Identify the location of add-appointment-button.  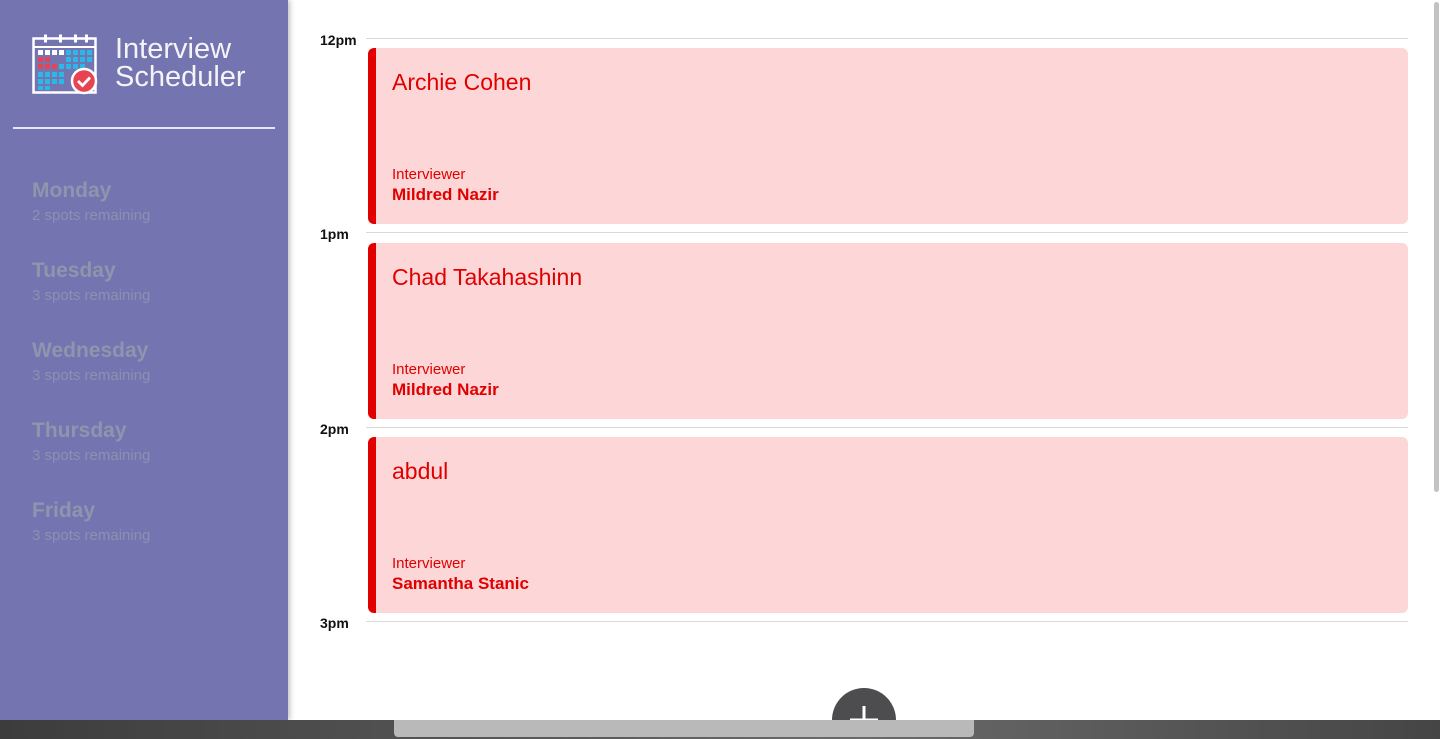
(864, 704).